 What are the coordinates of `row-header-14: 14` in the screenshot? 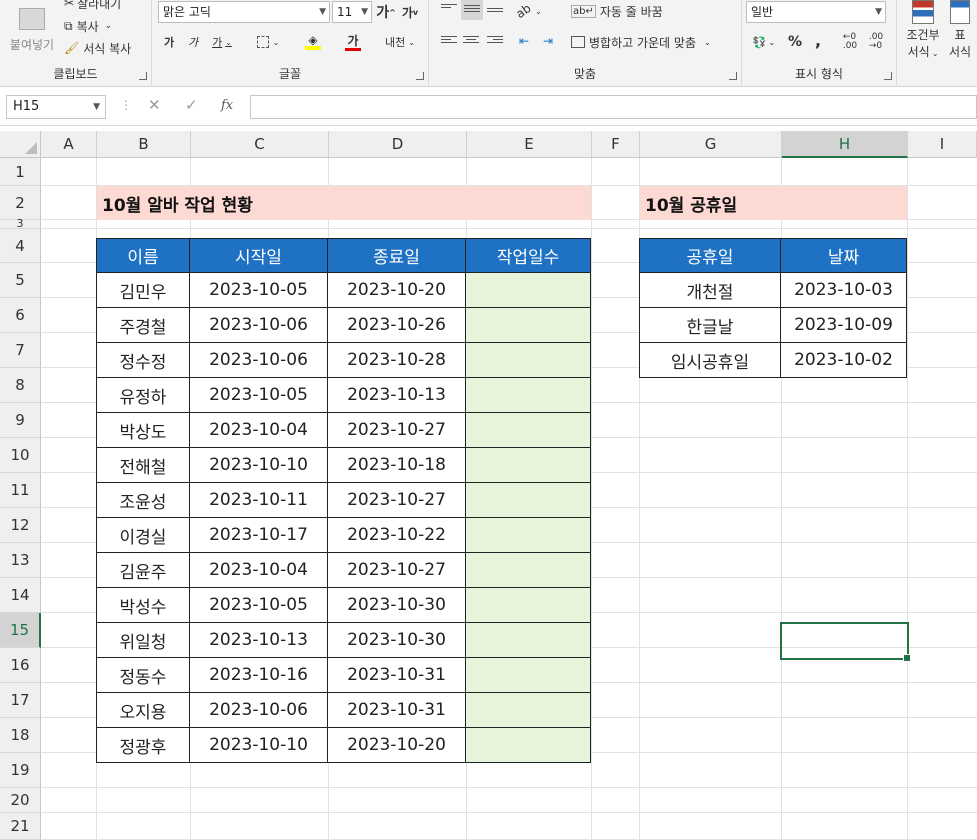 It's located at (20, 595).